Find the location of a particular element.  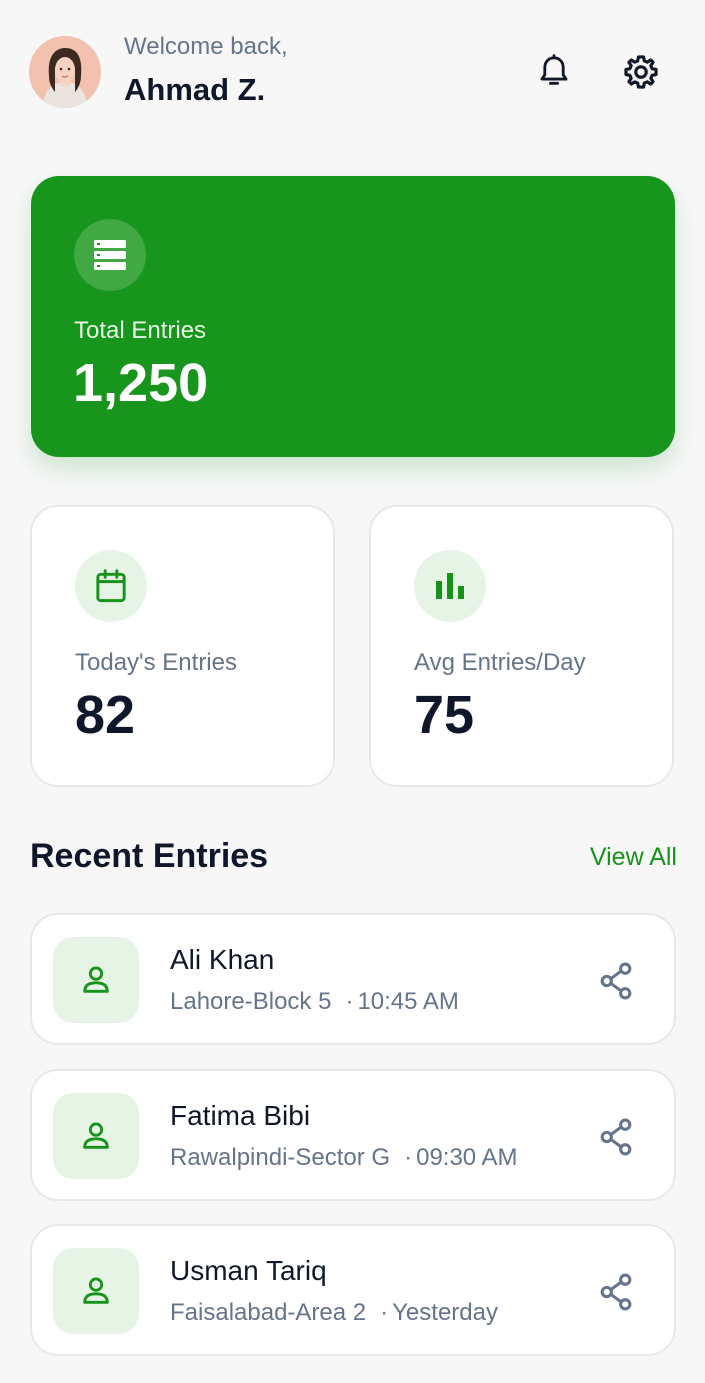

notifications-button is located at coordinates (554, 72).